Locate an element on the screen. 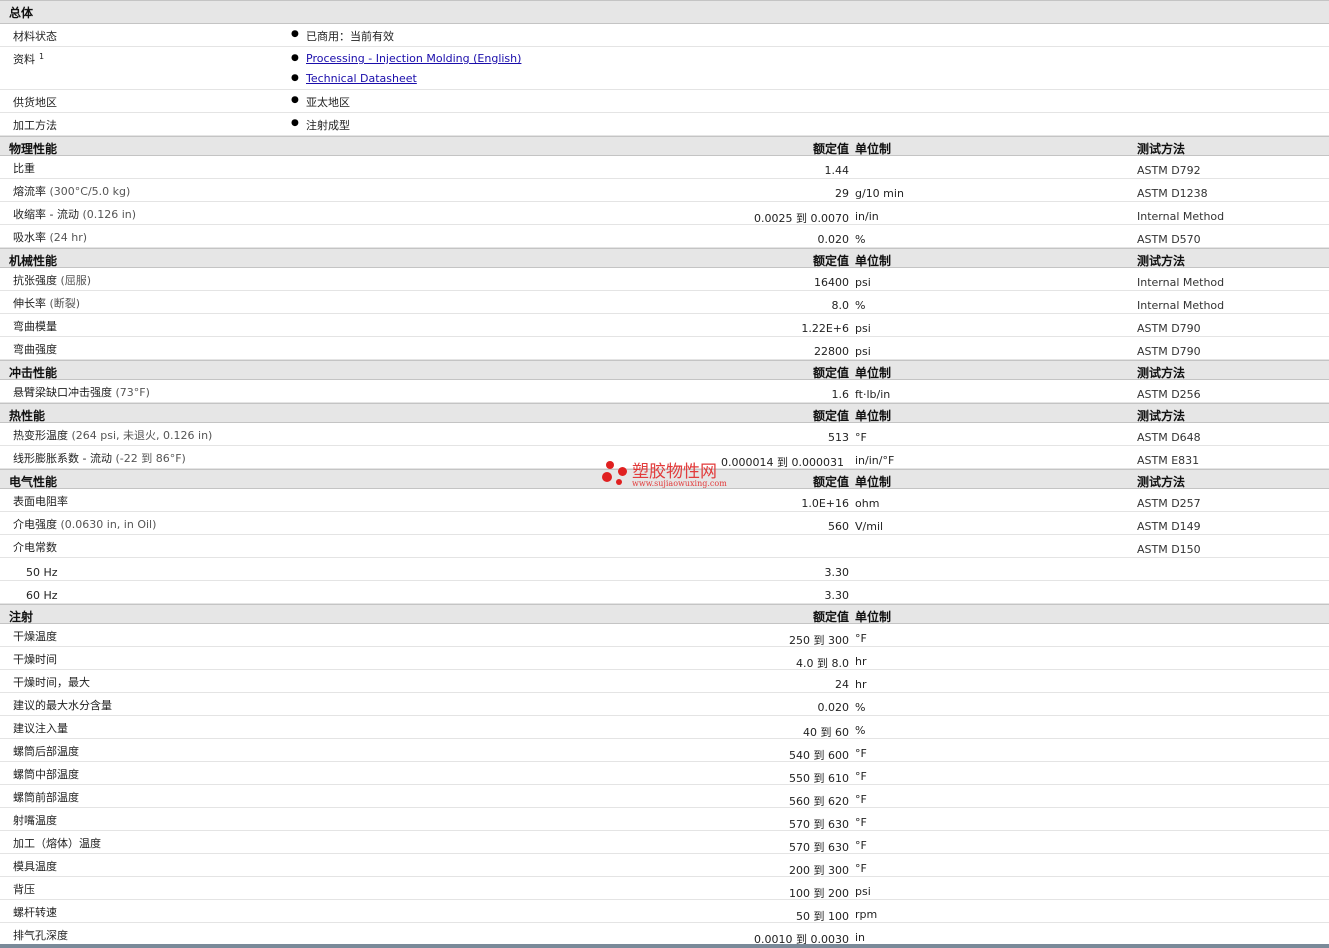  table-row: 干燥时间 4.0 到 8.0 hr is located at coordinates (664, 658).